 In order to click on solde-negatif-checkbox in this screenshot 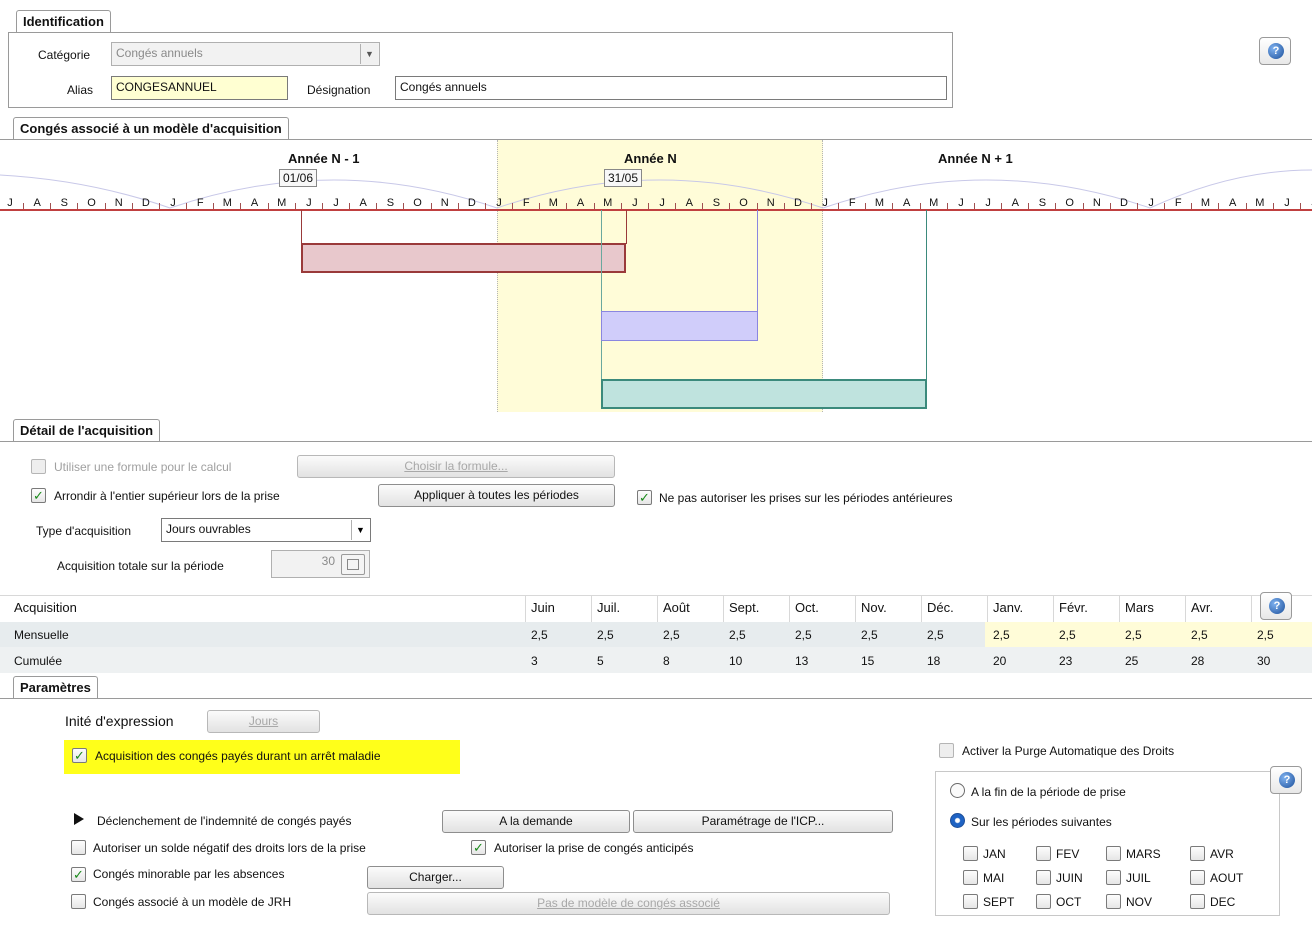, I will do `click(78, 847)`.